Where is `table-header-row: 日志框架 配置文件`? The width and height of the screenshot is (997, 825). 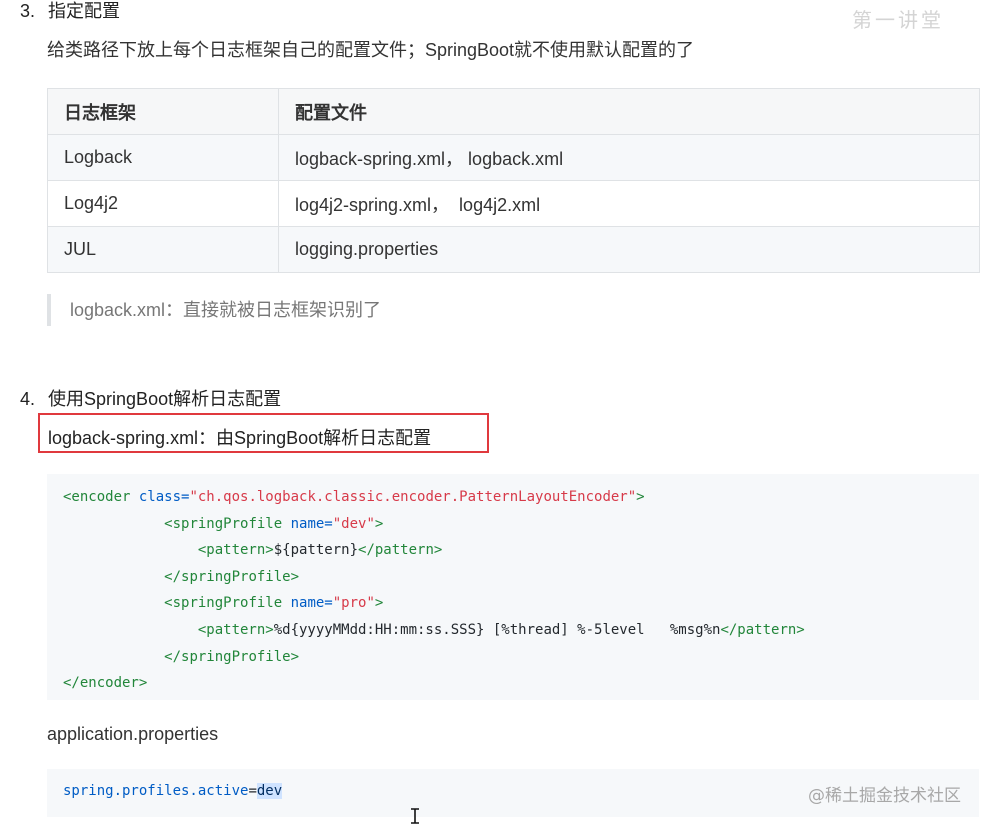
table-header-row: 日志框架 配置文件 is located at coordinates (513, 111).